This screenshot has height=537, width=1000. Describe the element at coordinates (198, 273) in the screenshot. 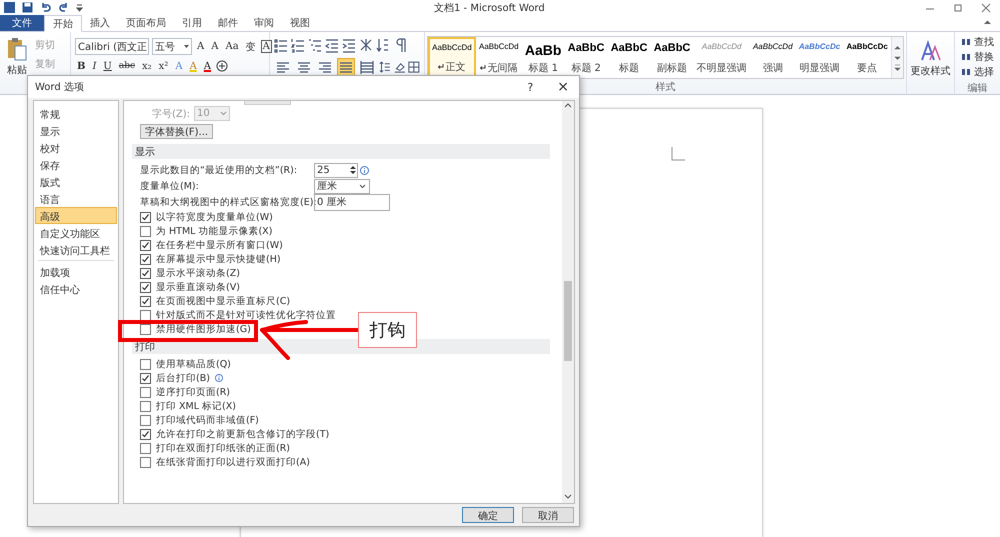

I see `option-label: 显示水平滚动条(Z)` at that location.